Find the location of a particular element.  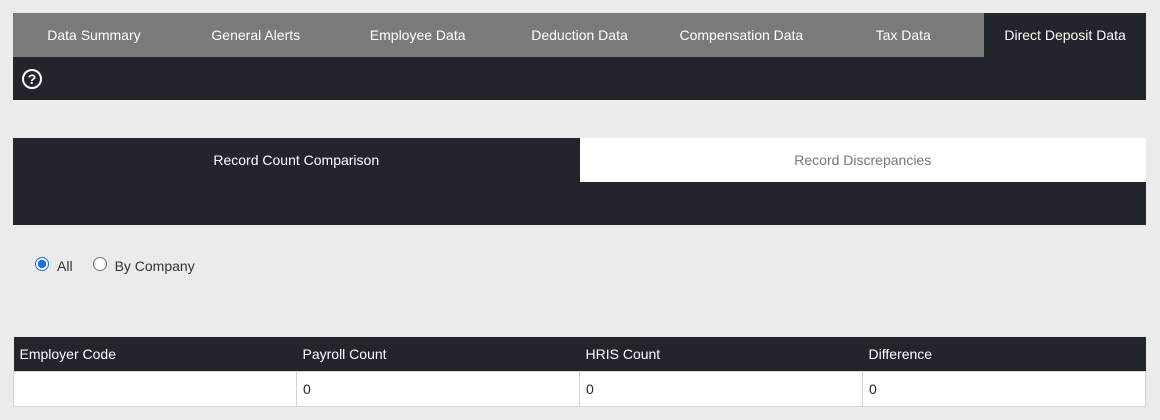

tab-deduction-data: Deduction Data is located at coordinates (580, 35).